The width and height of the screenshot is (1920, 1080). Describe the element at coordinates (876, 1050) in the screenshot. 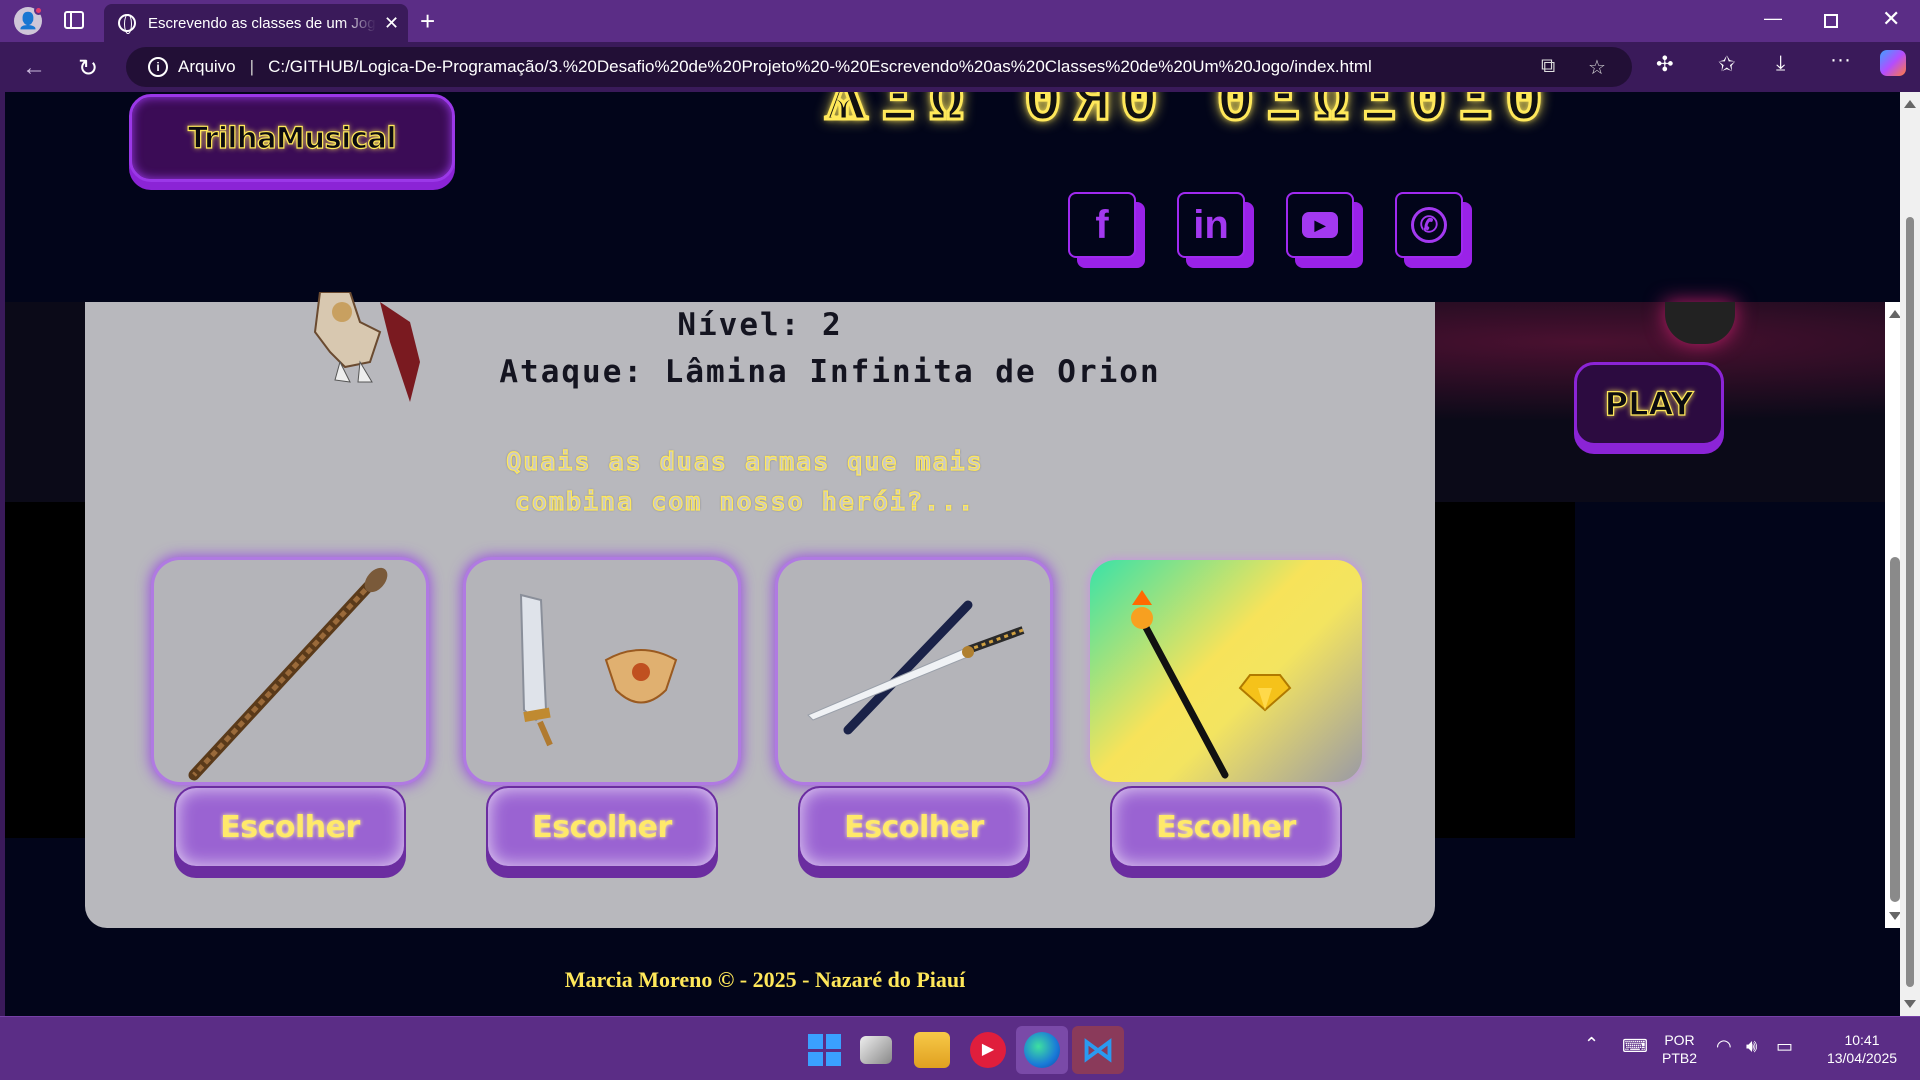

I see `task-view-icon` at that location.